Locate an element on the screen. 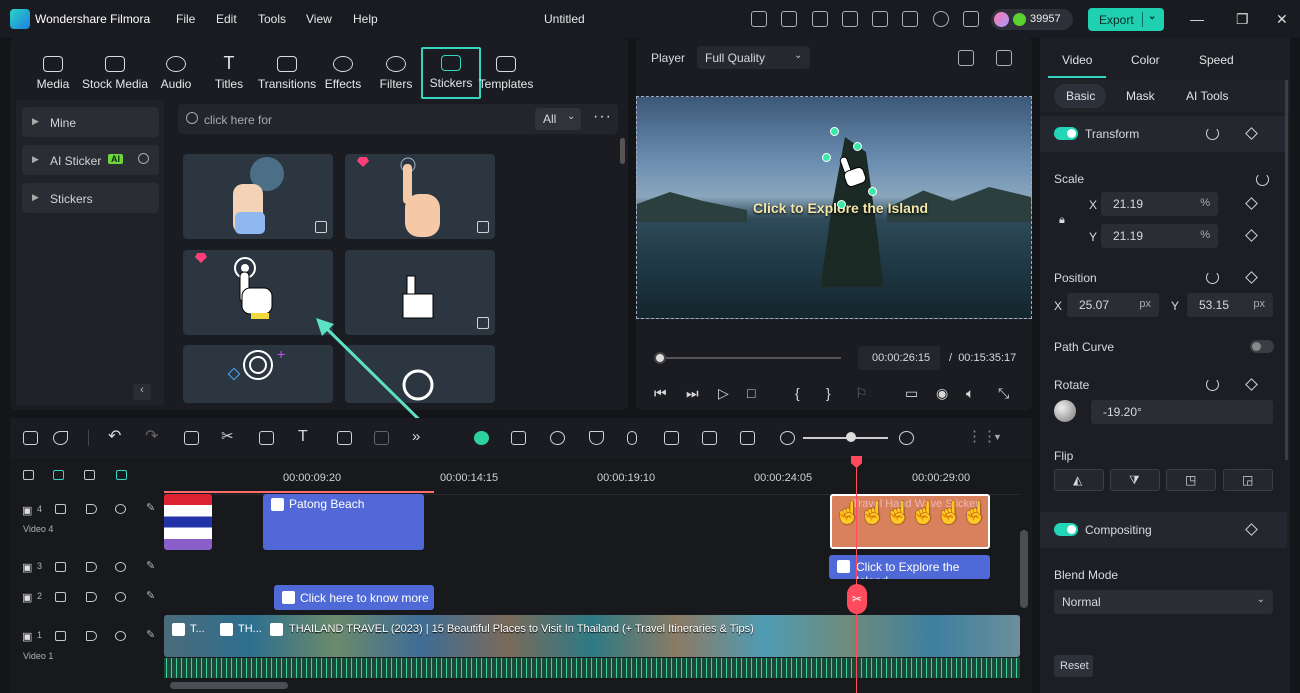  tab-titles: T Titles is located at coordinates (229, 70).